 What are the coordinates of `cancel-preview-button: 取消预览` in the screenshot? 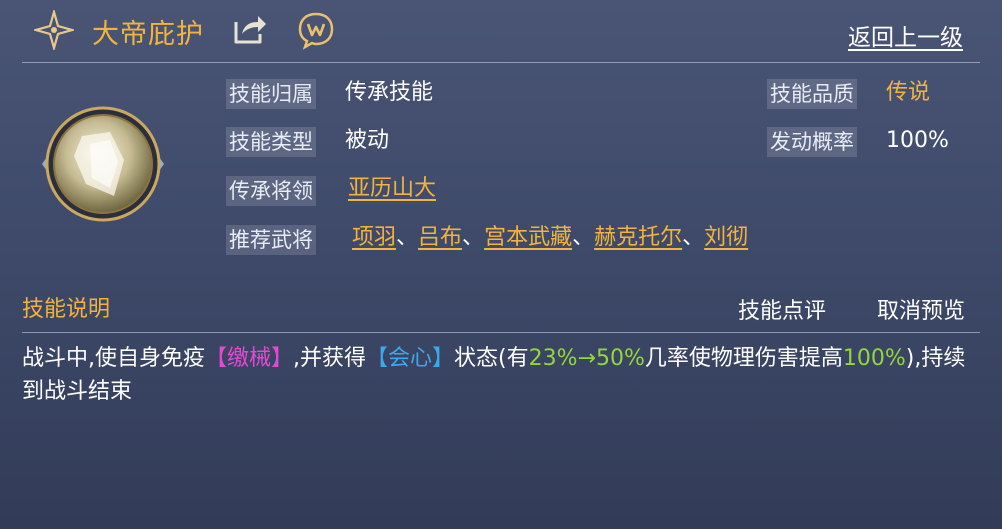 It's located at (921, 309).